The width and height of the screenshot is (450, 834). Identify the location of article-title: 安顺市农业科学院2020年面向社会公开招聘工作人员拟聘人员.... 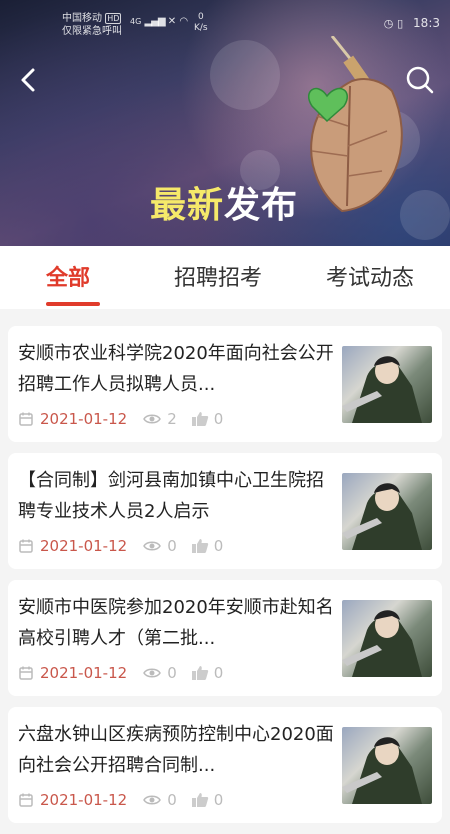
(176, 369).